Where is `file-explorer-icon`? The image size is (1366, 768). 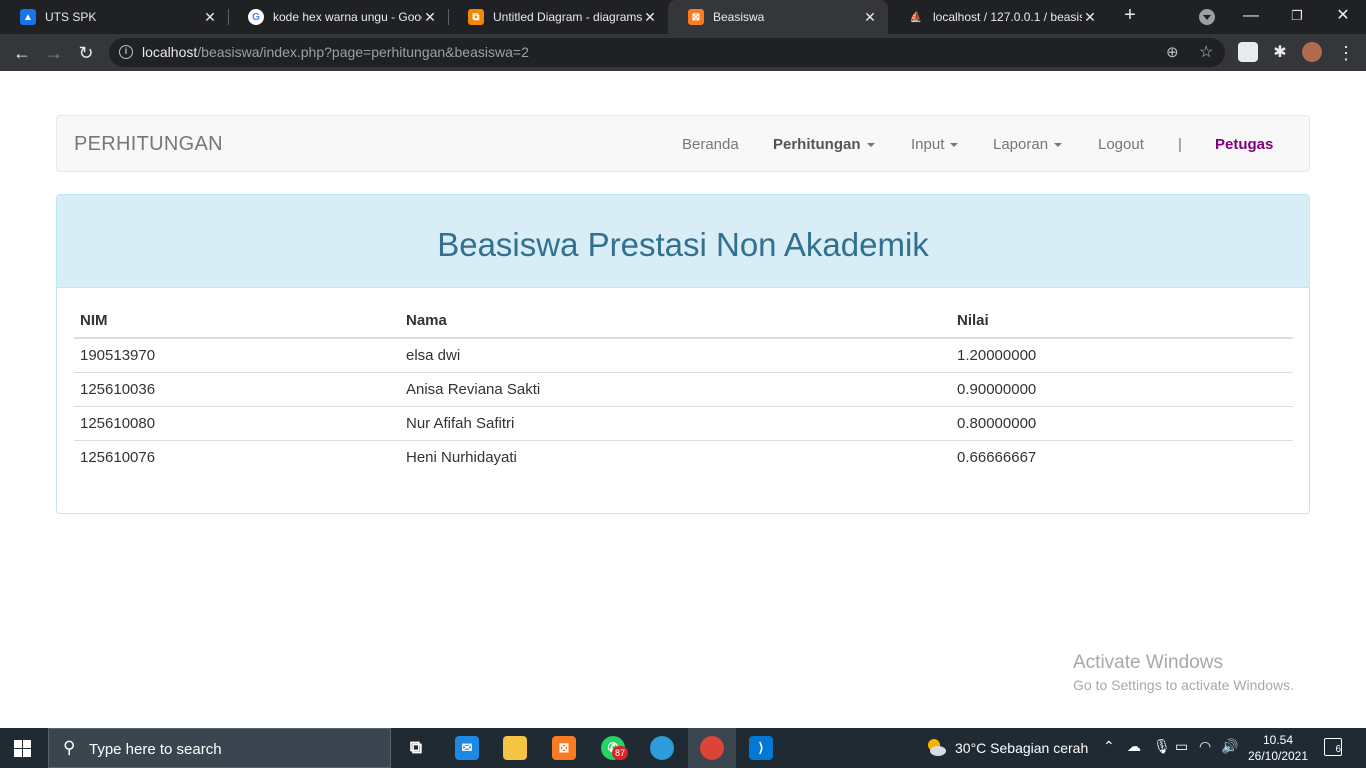
file-explorer-icon is located at coordinates (515, 748).